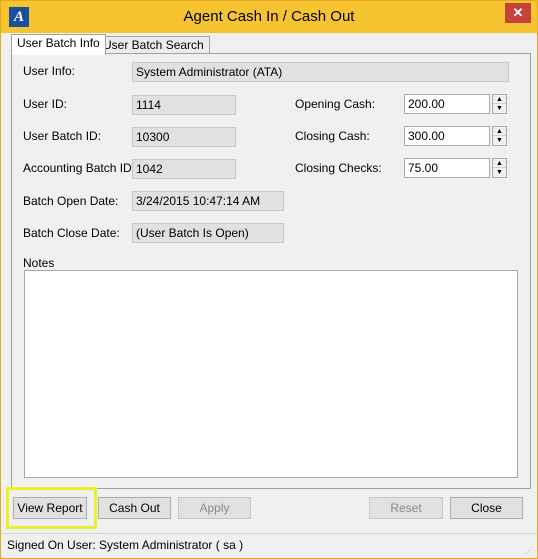 This screenshot has width=538, height=559. Describe the element at coordinates (447, 136) in the screenshot. I see `closing-cash-input: 300.00` at that location.